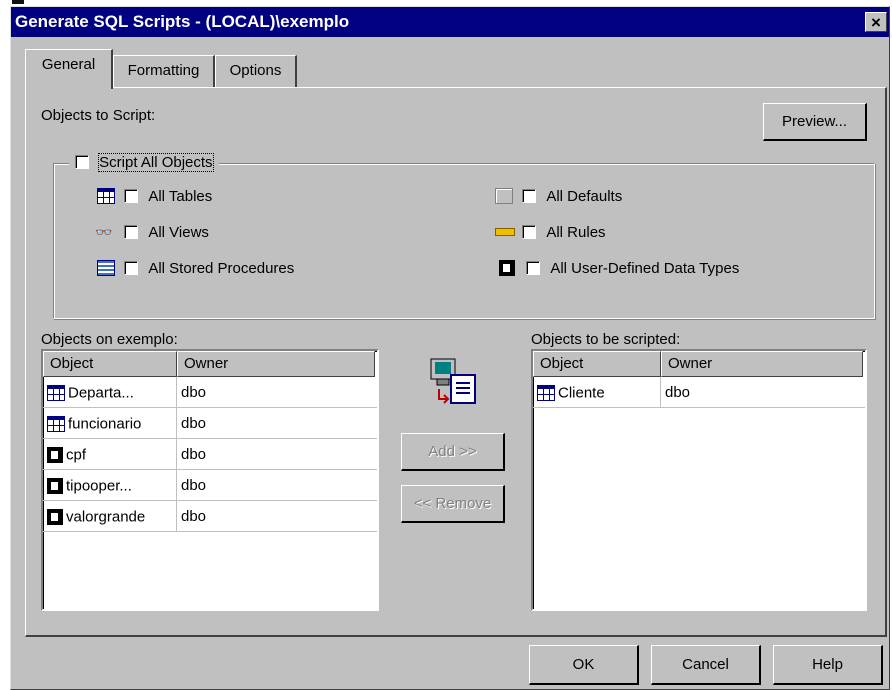 Image resolution: width=892 pixels, height=690 pixels. I want to click on default-icon, so click(504, 196).